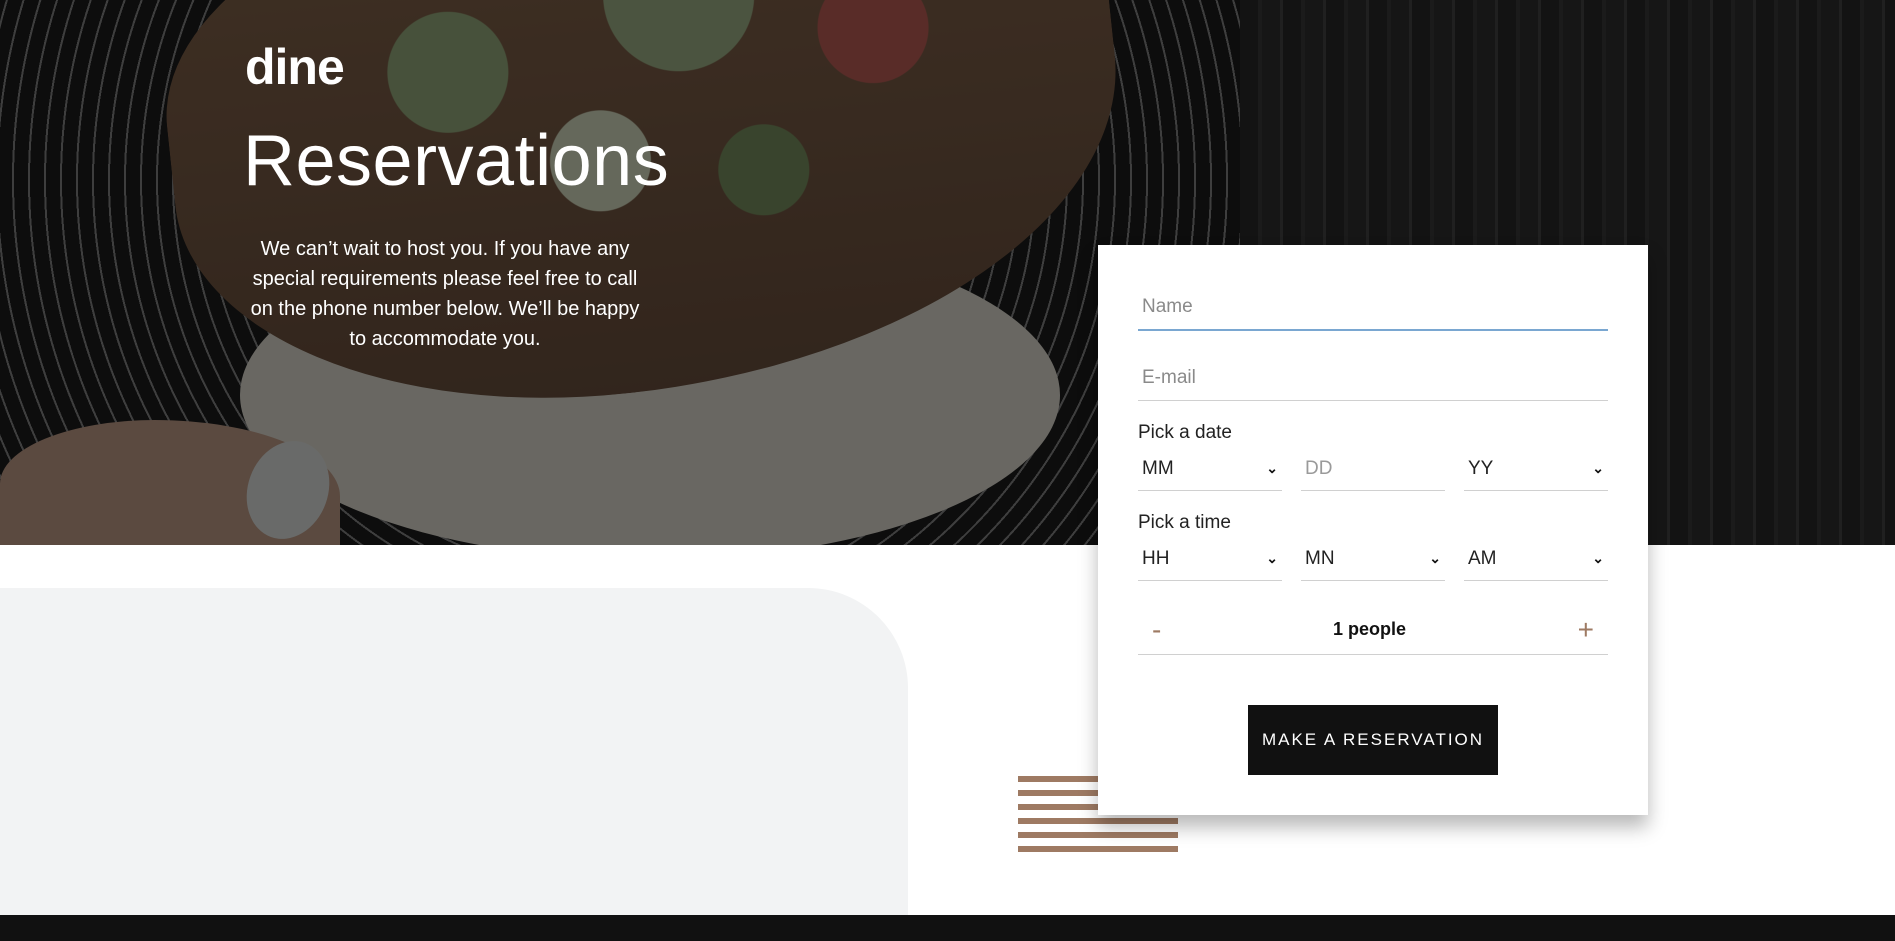 Image resolution: width=1895 pixels, height=941 pixels. What do you see at coordinates (1373, 308) in the screenshot?
I see `name-input` at bounding box center [1373, 308].